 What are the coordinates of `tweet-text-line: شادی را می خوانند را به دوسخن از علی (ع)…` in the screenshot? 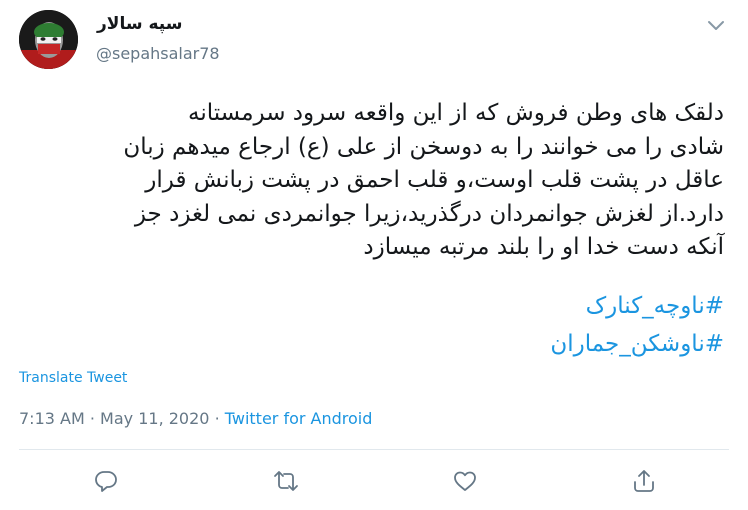 It's located at (423, 146).